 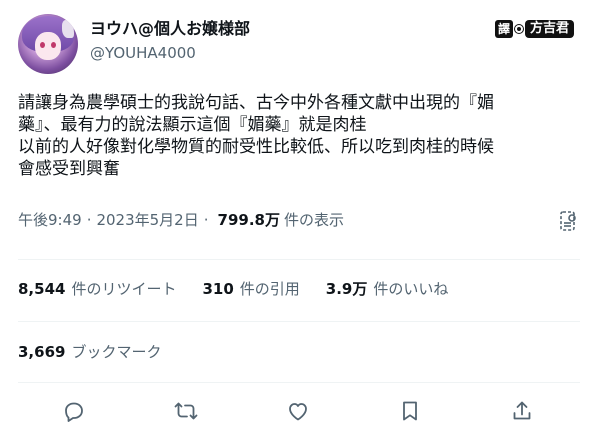 What do you see at coordinates (256, 103) in the screenshot?
I see `tweet-text-line: 請讓身為農學碩士的我說句話、古今中外各種文獻中出現的『媚` at bounding box center [256, 103].